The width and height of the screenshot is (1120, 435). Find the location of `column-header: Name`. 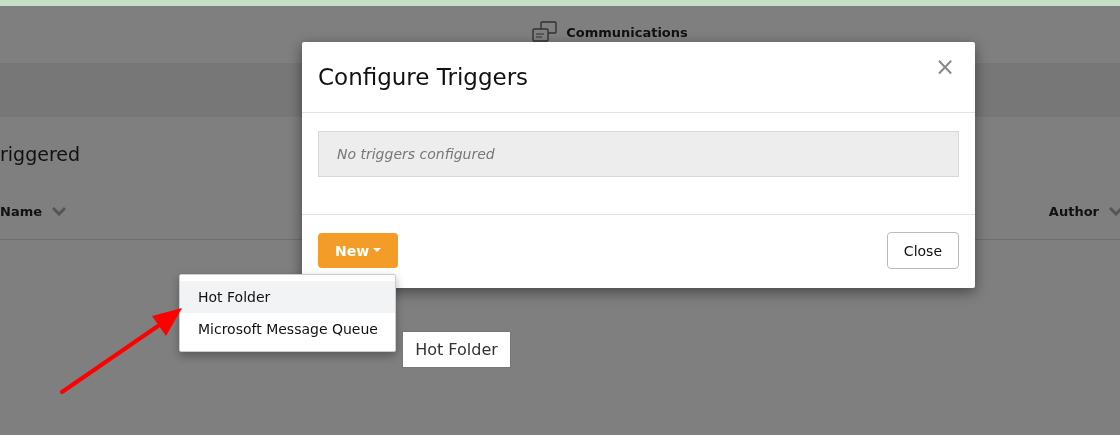

column-header: Name is located at coordinates (33, 211).